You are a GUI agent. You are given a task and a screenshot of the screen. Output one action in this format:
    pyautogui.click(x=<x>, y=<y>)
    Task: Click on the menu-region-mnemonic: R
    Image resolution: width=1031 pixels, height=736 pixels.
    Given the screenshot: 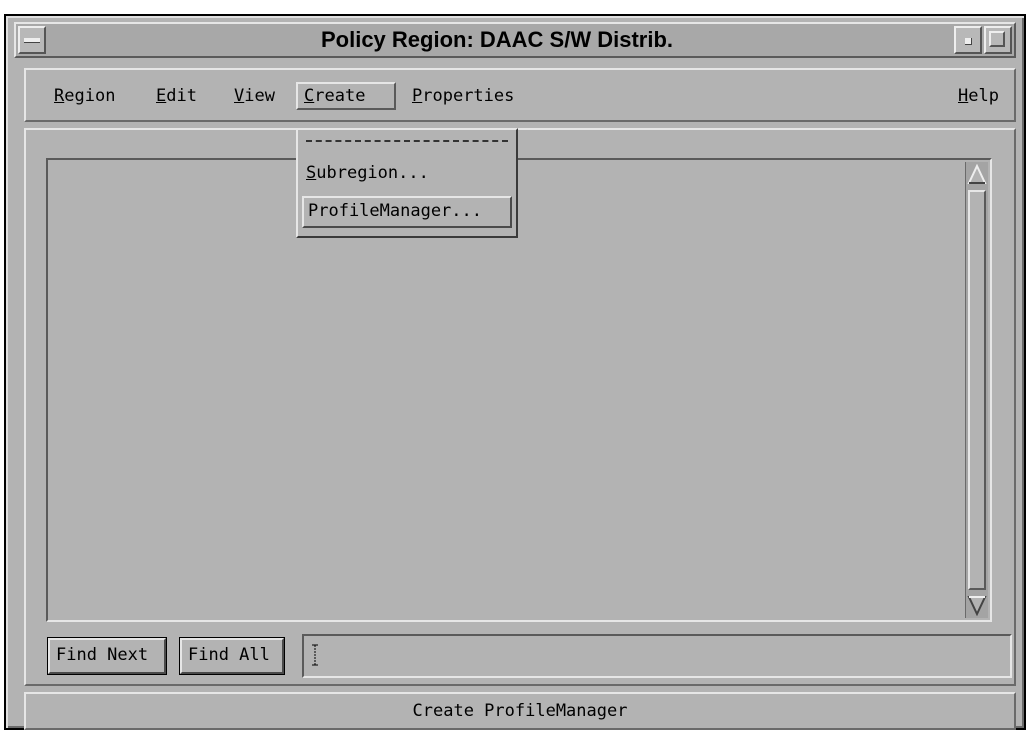 What is the action you would take?
    pyautogui.click(x=59, y=96)
    